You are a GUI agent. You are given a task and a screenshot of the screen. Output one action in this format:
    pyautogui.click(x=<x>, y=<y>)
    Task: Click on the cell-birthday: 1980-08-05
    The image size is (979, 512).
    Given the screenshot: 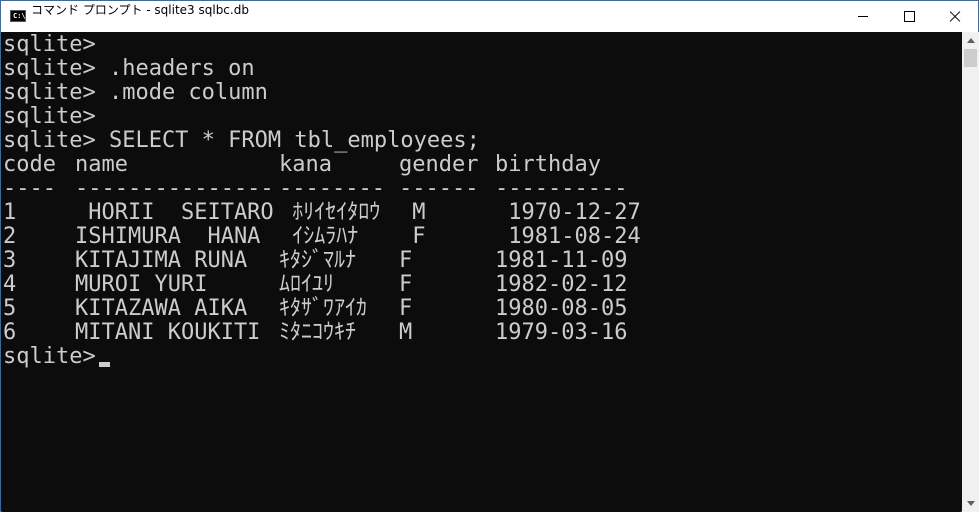 What is the action you would take?
    pyautogui.click(x=561, y=308)
    